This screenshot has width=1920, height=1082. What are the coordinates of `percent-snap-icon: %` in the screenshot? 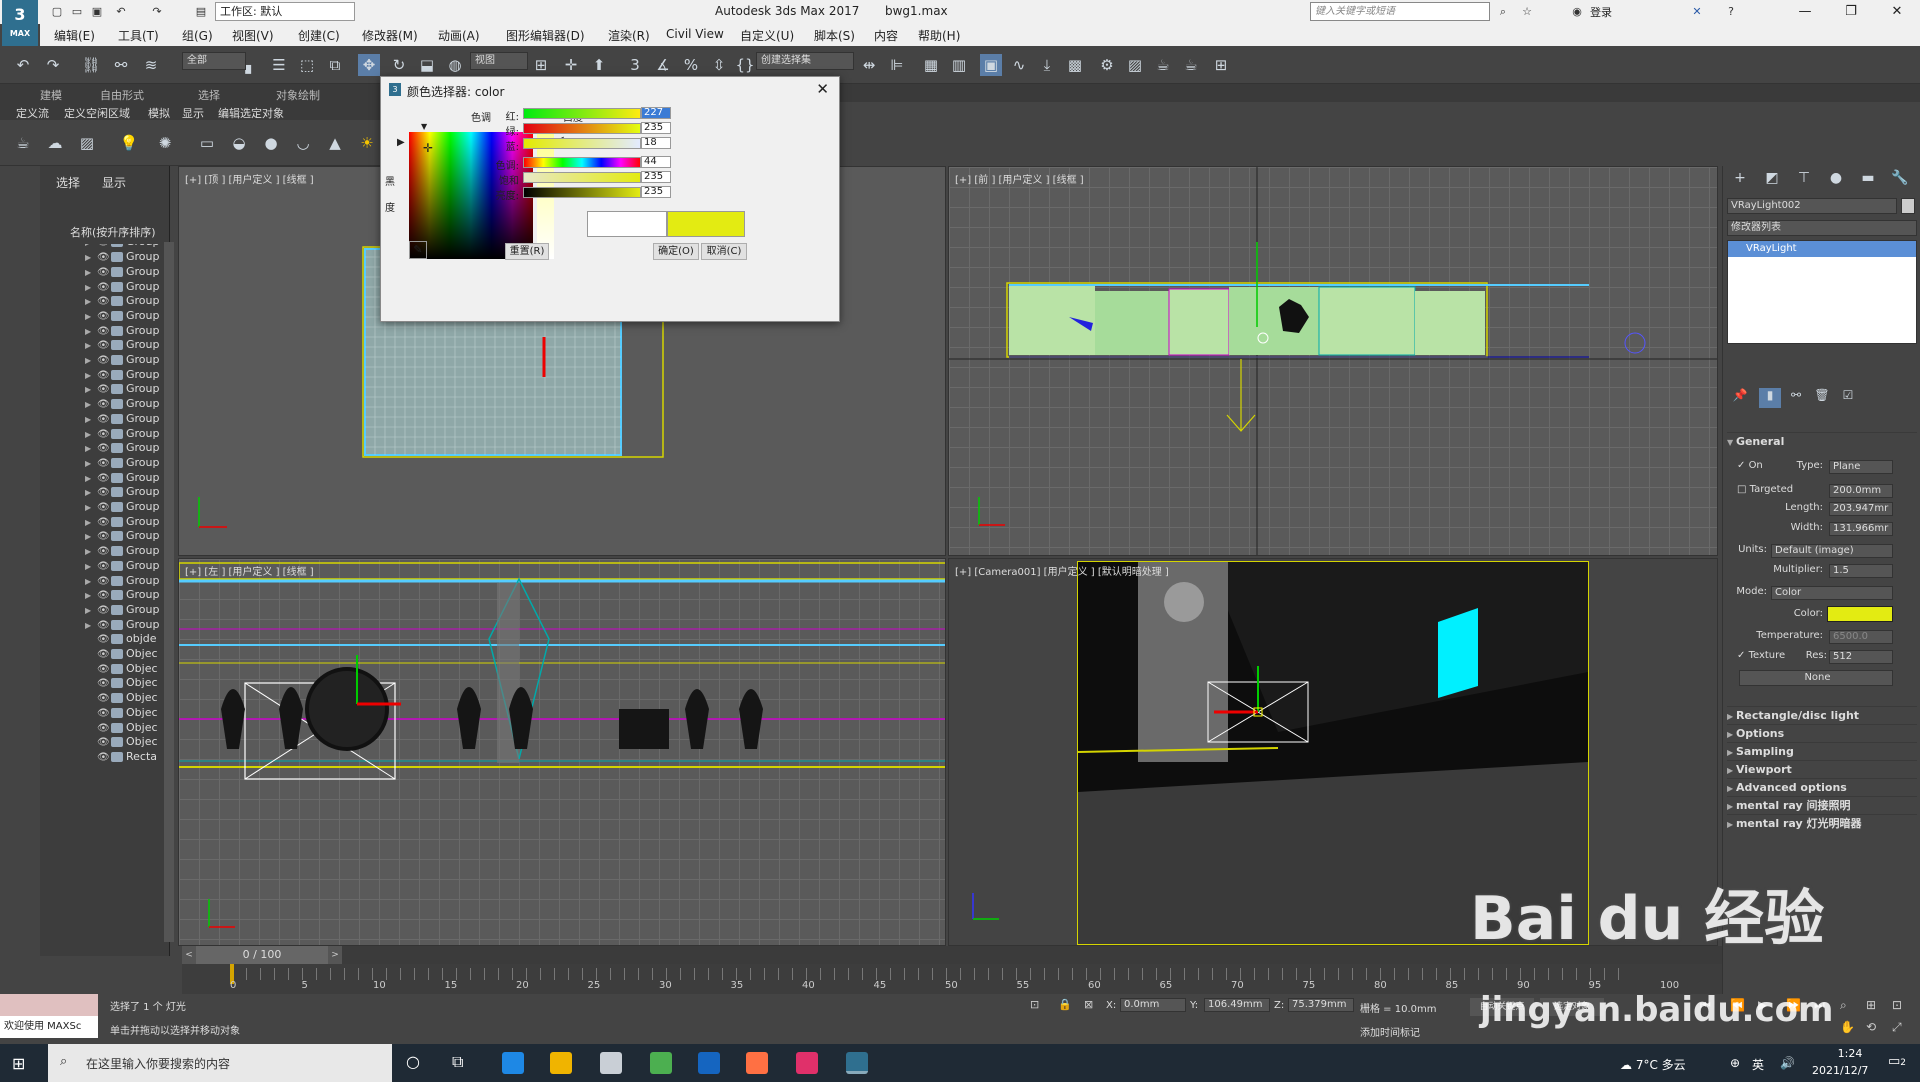 It's located at (691, 65).